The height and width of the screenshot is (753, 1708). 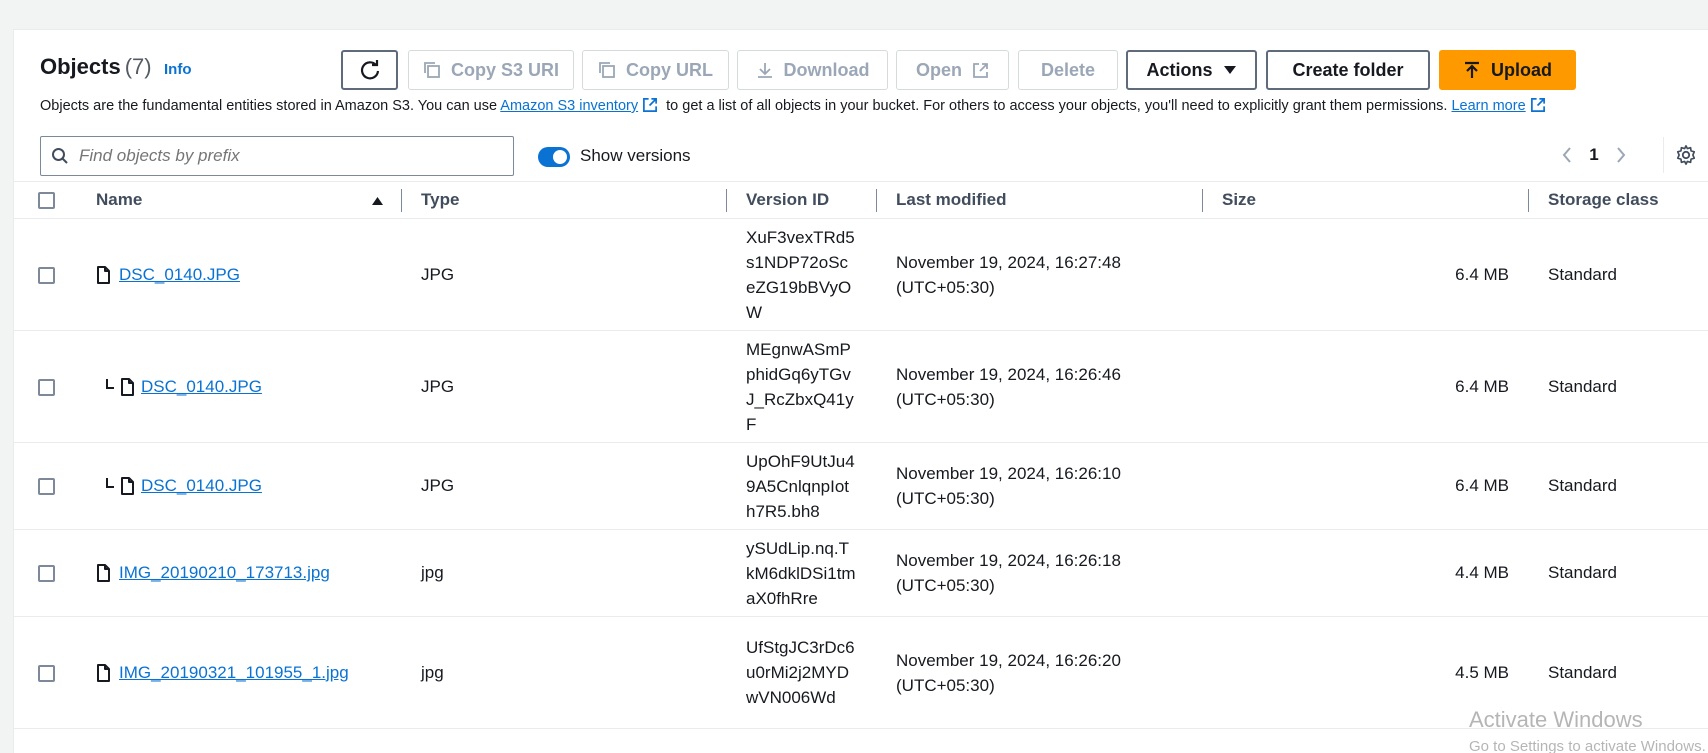 What do you see at coordinates (788, 199) in the screenshot?
I see `column-version-label: Version ID` at bounding box center [788, 199].